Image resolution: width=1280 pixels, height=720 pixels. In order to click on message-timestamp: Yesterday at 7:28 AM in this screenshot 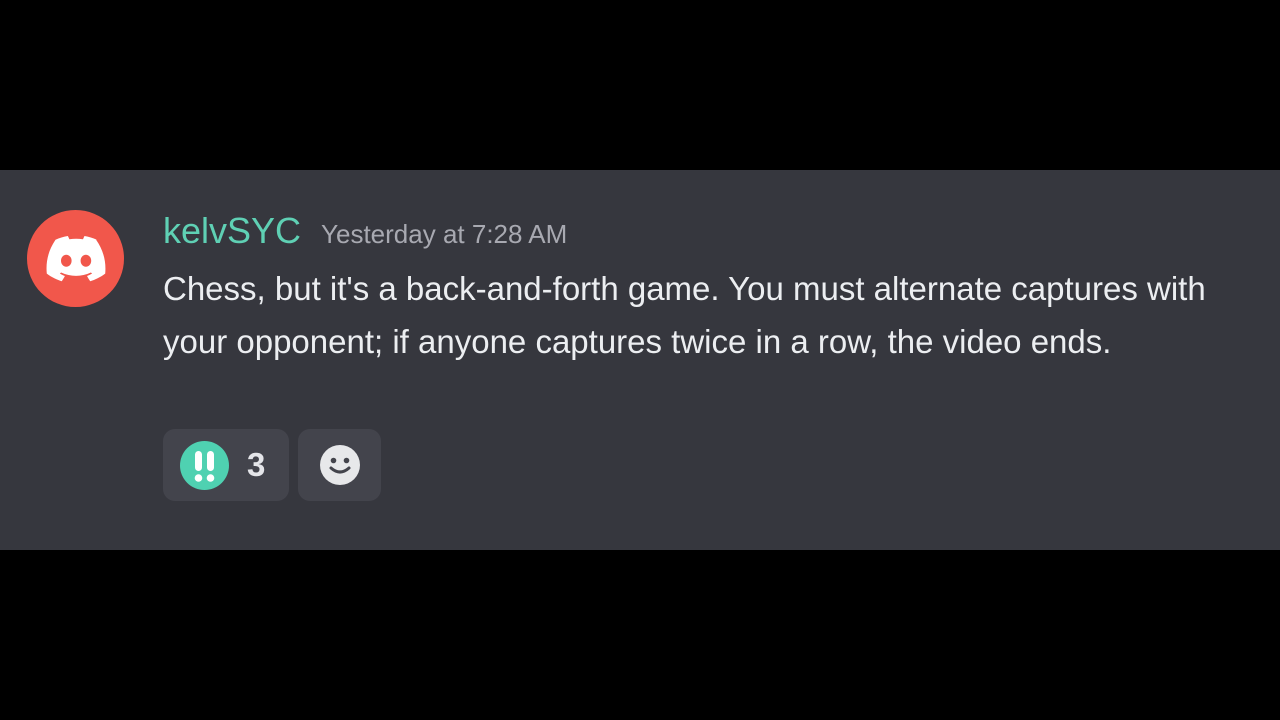, I will do `click(444, 234)`.